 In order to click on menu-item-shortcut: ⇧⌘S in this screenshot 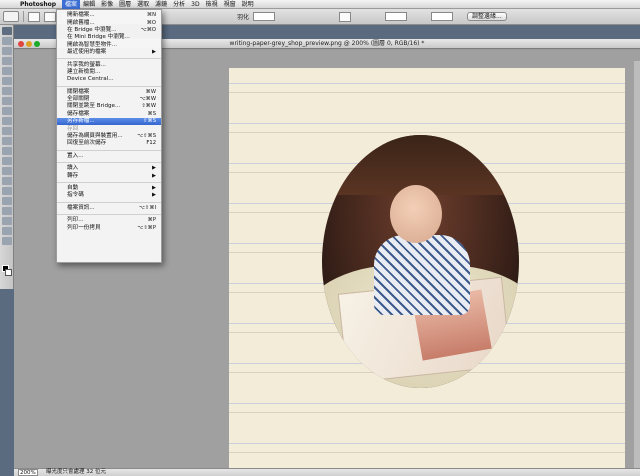, I will do `click(149, 121)`.